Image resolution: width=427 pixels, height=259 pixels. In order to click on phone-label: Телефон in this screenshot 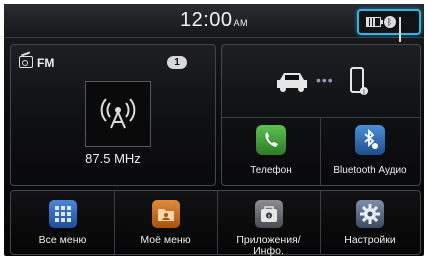, I will do `click(271, 170)`.